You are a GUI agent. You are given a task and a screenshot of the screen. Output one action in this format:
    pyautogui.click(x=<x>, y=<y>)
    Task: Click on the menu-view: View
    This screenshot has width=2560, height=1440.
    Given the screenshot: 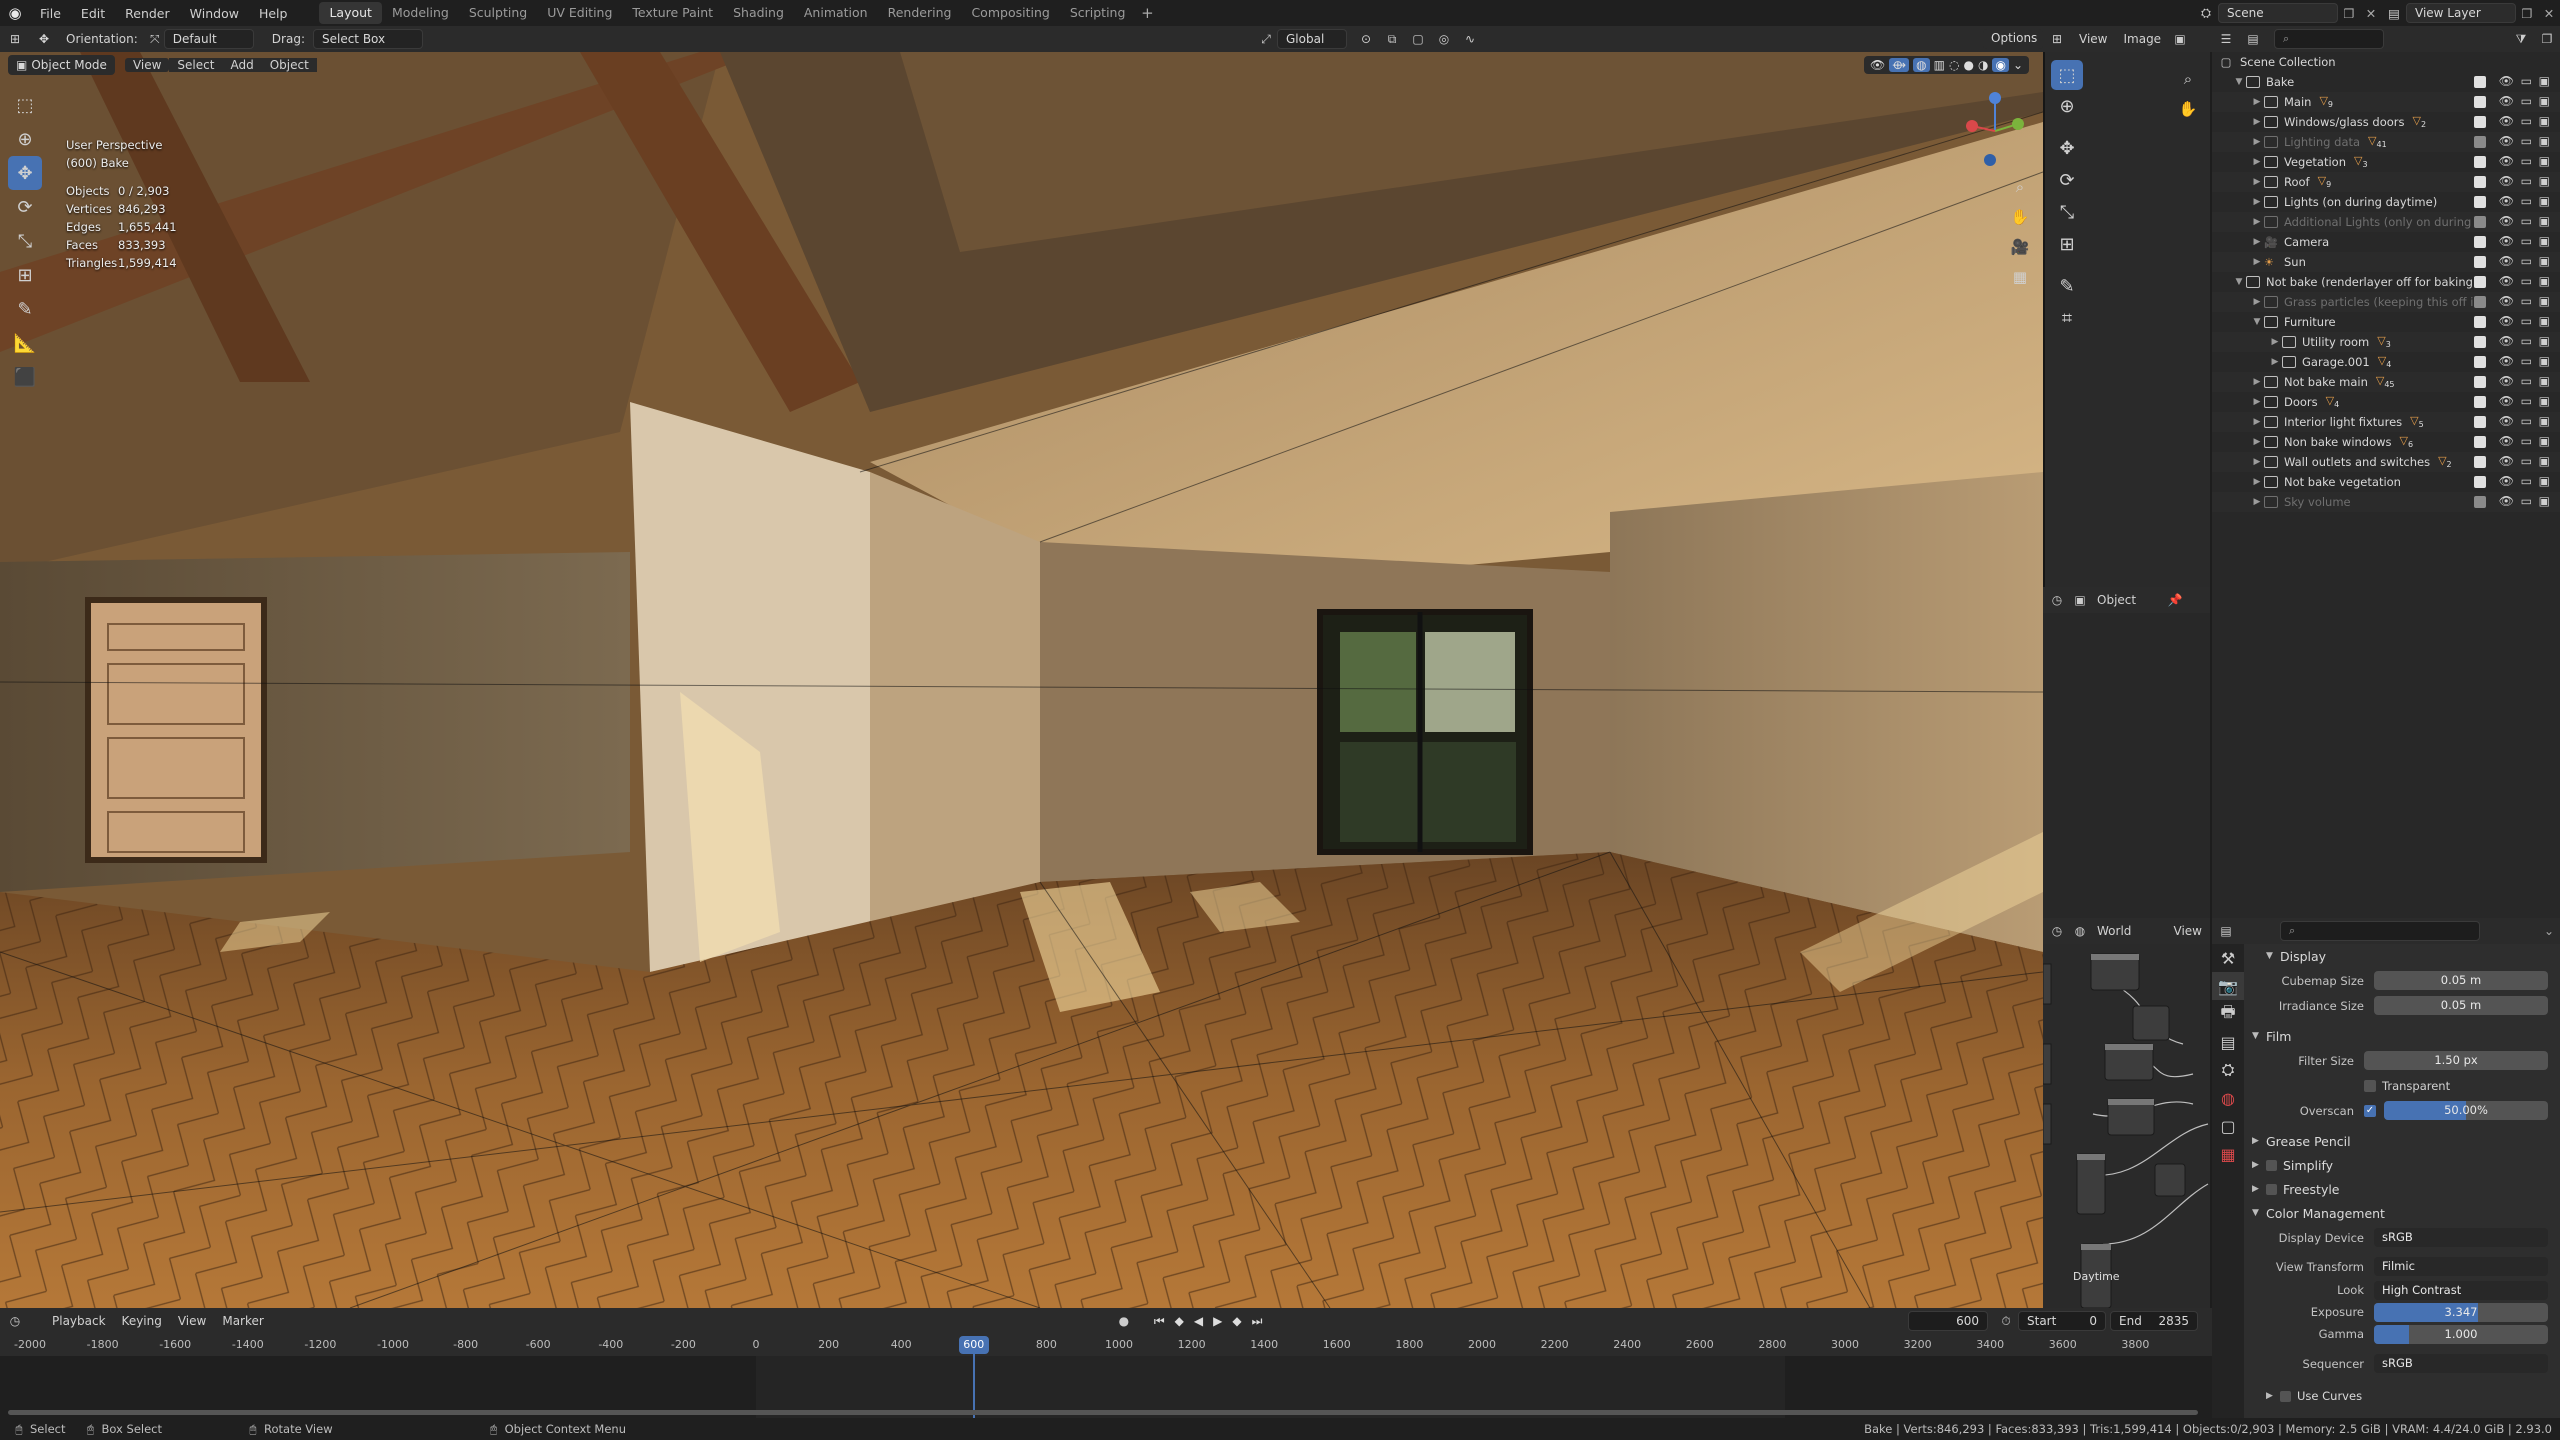 What is the action you would take?
    pyautogui.click(x=147, y=65)
    